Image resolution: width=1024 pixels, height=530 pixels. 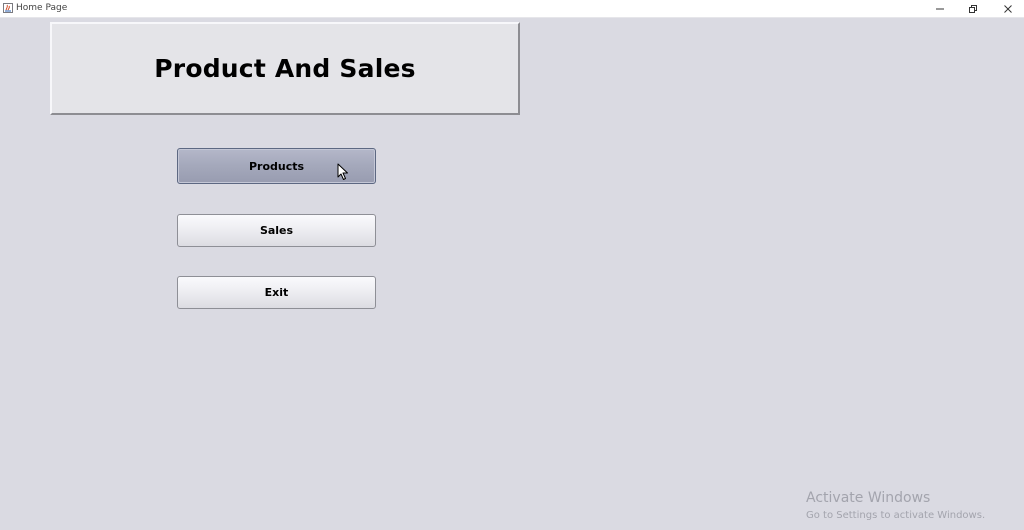 I want to click on header-panel: Product And Sales, so click(x=285, y=68).